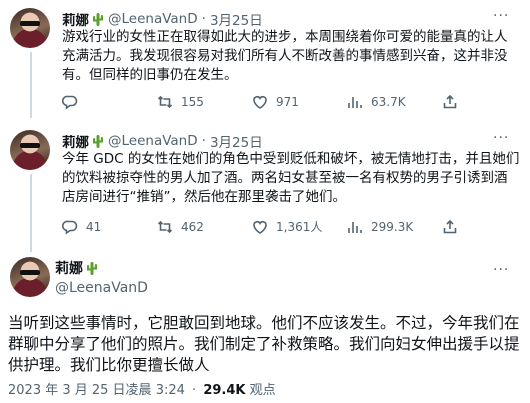 The width and height of the screenshot is (530, 403). What do you see at coordinates (388, 102) in the screenshot?
I see `views-count: 63.7K` at bounding box center [388, 102].